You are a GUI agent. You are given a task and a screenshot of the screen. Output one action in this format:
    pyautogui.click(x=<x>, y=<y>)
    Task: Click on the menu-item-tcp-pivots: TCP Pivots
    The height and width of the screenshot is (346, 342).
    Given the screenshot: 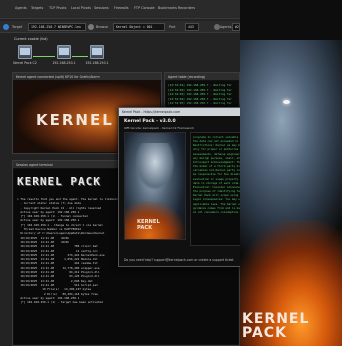 What is the action you would take?
    pyautogui.click(x=57, y=8)
    